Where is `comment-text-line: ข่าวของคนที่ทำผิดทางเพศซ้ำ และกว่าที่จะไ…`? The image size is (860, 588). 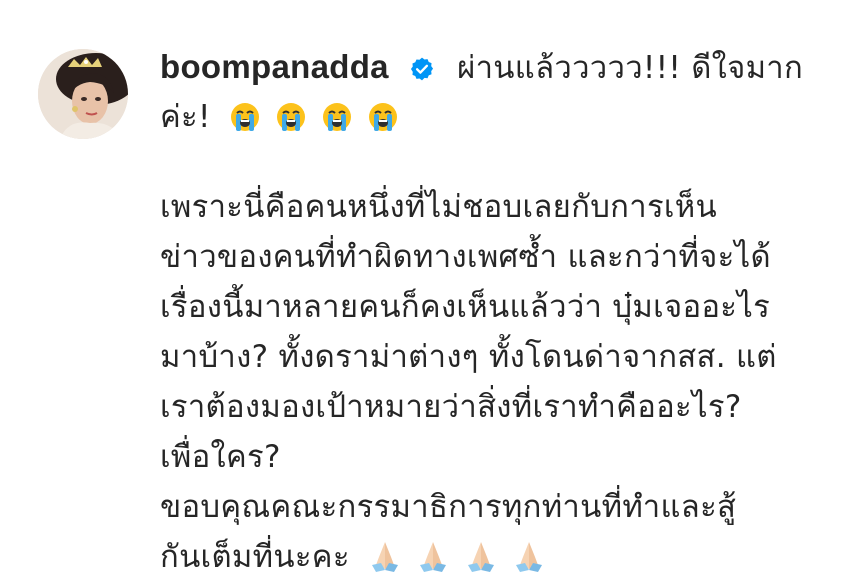
comment-text-line: ข่าวของคนที่ทำผิดทางเพศซ้ำ และกว่าที่จะไ… is located at coordinates (465, 257).